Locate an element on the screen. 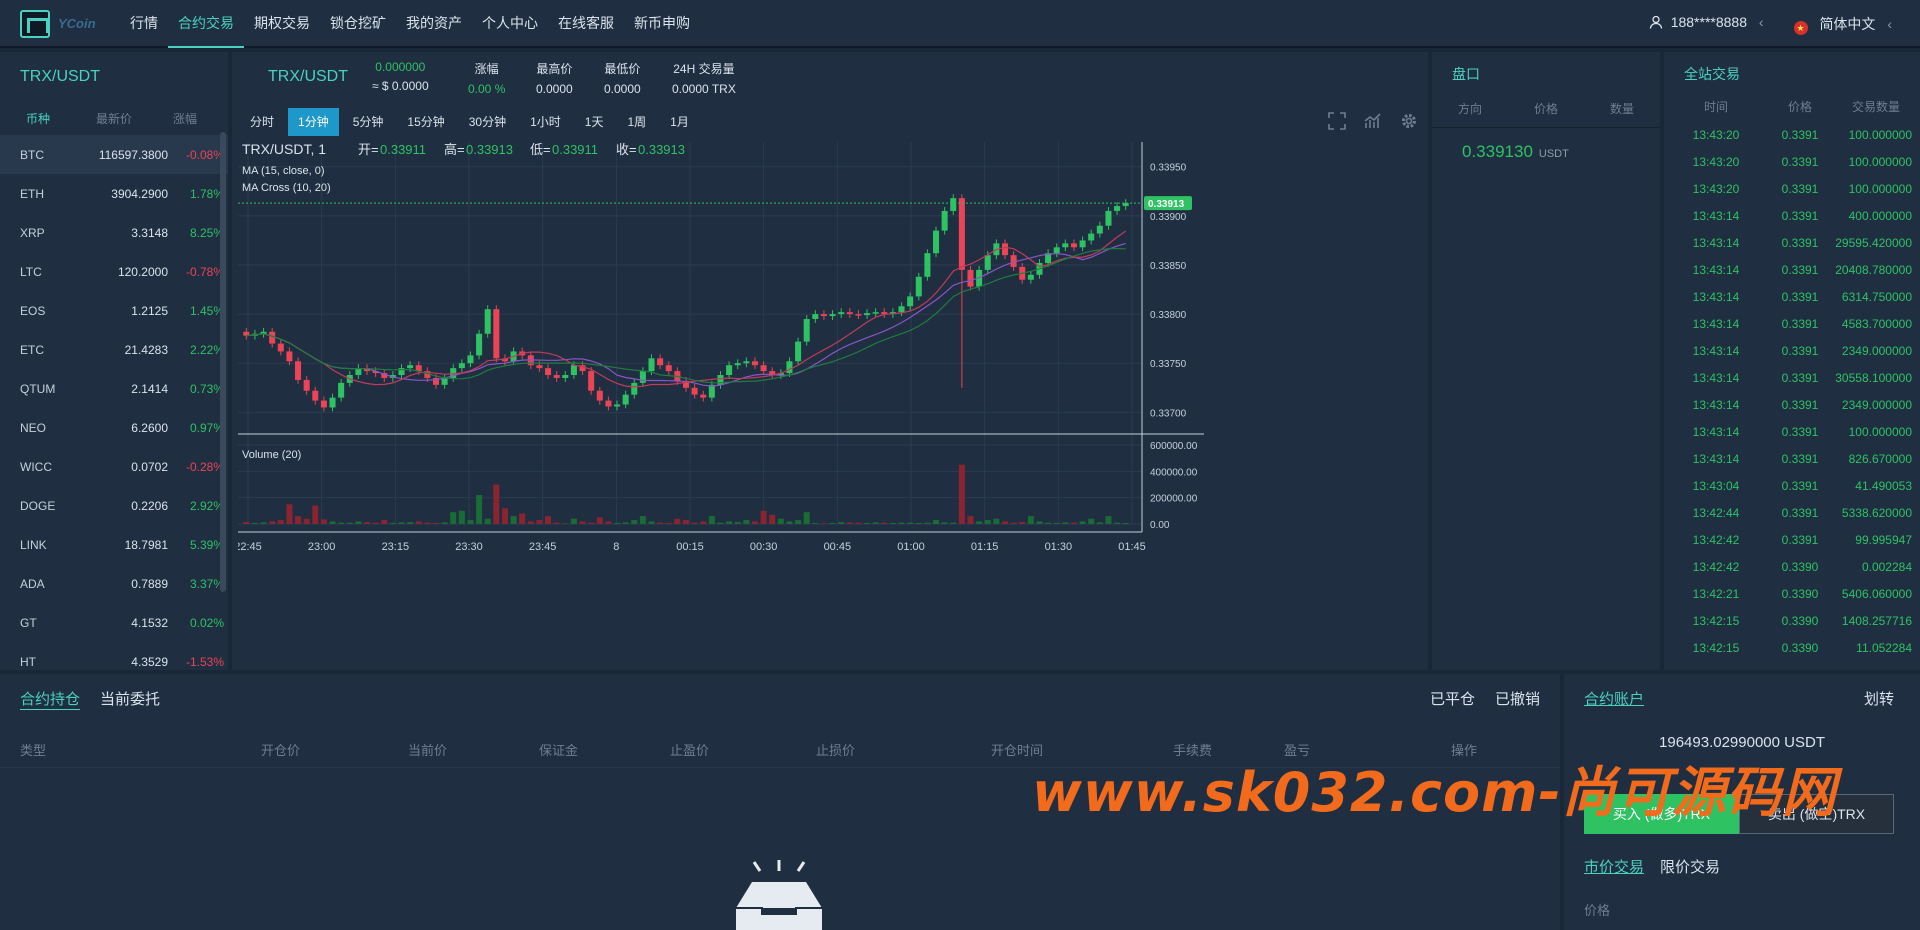  trade-amount: 99.995947 is located at coordinates (1883, 539).